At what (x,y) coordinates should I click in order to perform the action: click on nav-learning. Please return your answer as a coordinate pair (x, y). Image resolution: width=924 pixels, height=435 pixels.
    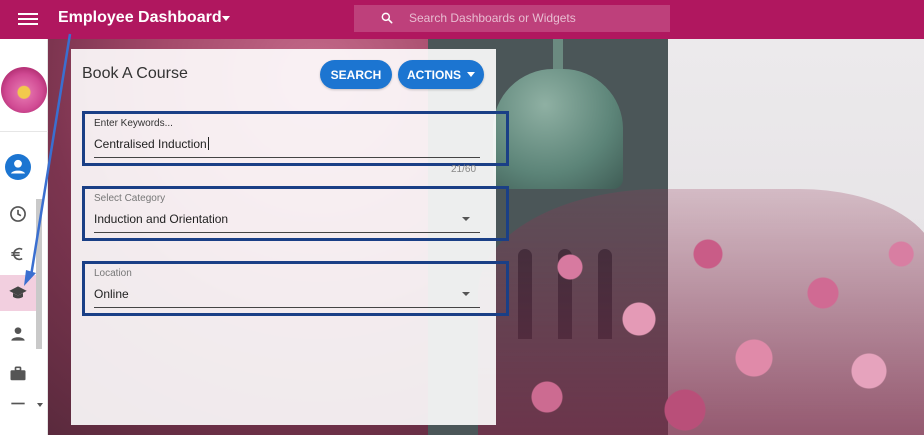
    Looking at the image, I should click on (18, 293).